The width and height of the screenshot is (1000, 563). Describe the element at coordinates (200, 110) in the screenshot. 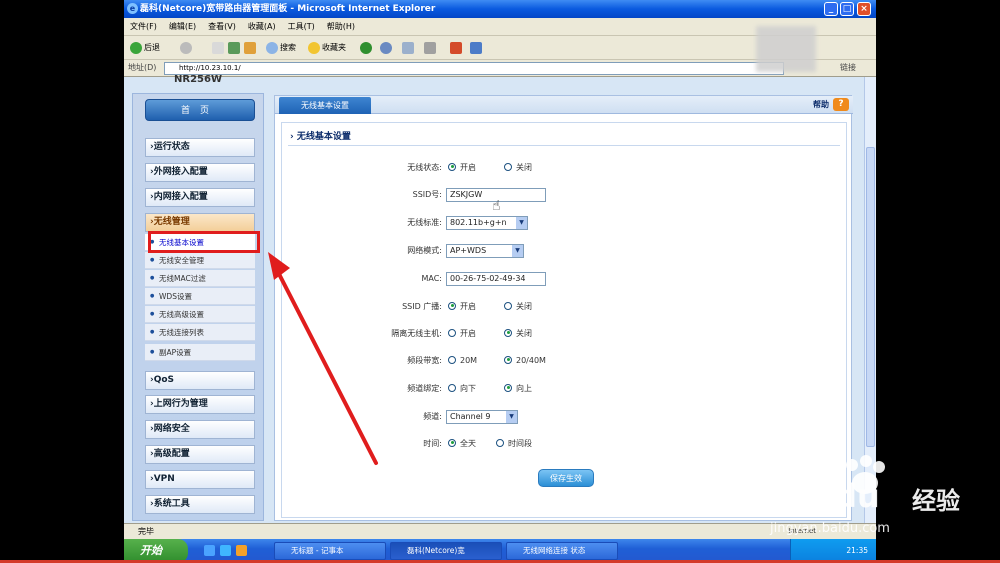

I see `home-nav-button: 首页` at that location.